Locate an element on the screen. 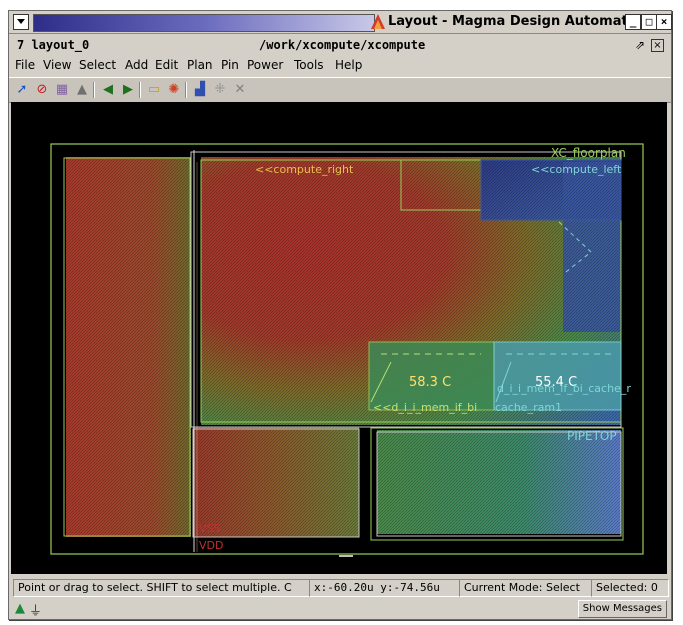  undock-icon: ⇗ is located at coordinates (640, 45).